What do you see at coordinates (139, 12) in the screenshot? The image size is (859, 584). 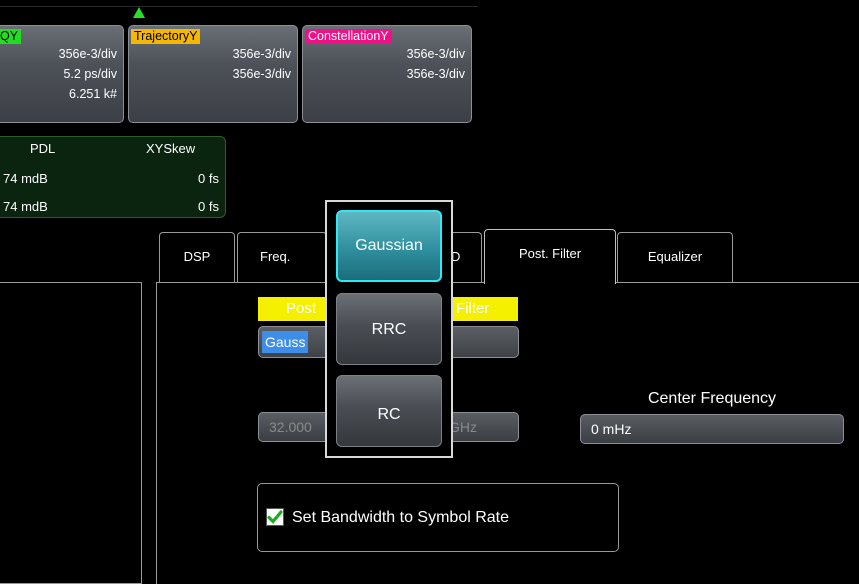 I see `trigger-marker-icon` at bounding box center [139, 12].